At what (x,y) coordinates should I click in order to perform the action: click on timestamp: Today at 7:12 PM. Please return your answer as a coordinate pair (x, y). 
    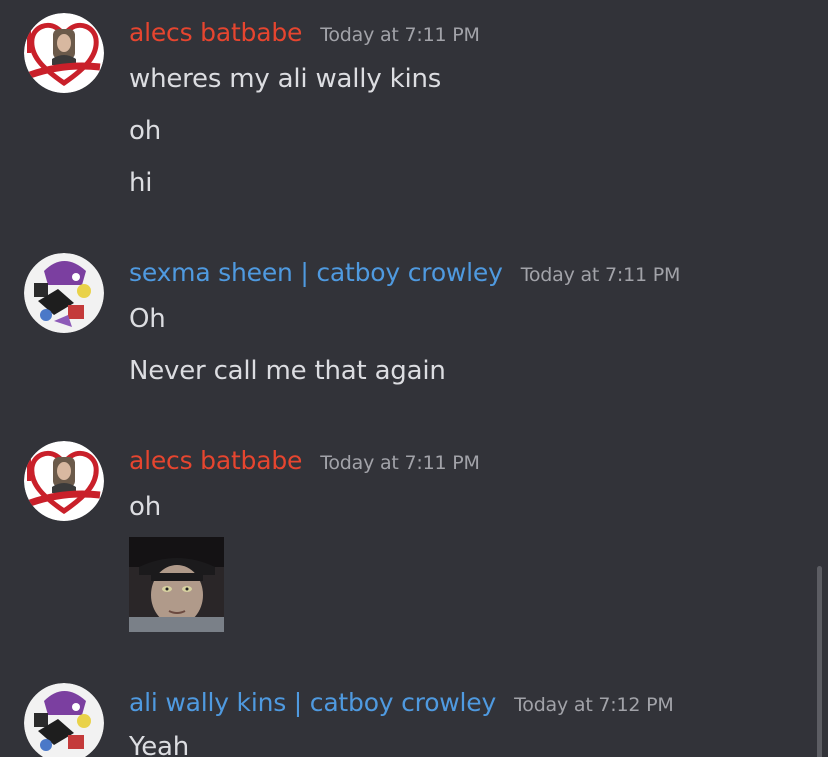
    Looking at the image, I should click on (594, 705).